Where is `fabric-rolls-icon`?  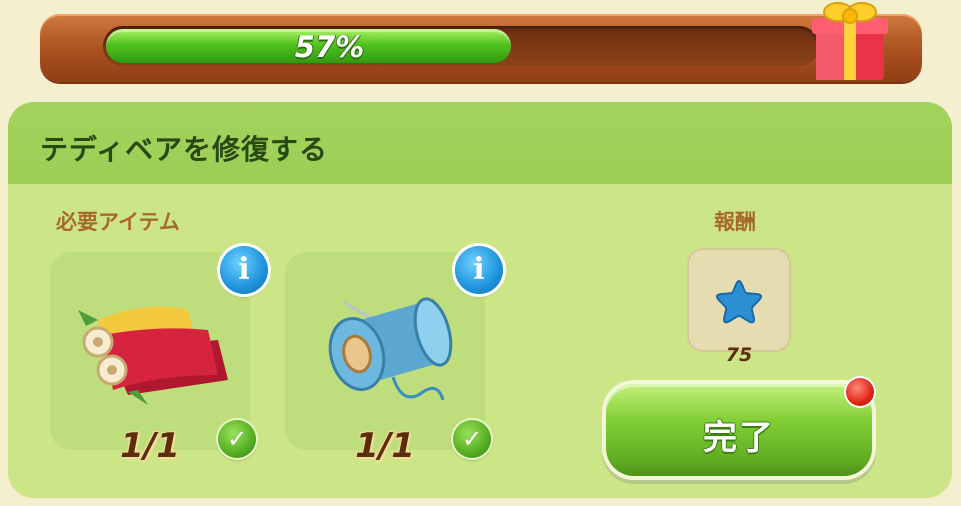
fabric-rolls-icon is located at coordinates (153, 355).